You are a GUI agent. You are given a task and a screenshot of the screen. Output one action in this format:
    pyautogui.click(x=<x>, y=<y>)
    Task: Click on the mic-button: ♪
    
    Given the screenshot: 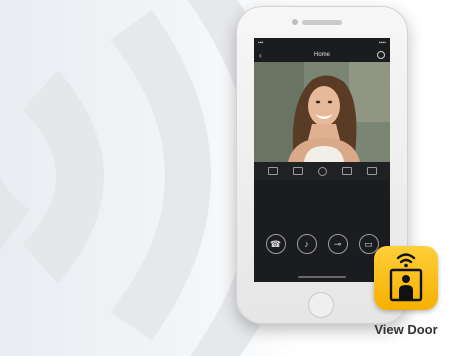 What is the action you would take?
    pyautogui.click(x=306, y=244)
    